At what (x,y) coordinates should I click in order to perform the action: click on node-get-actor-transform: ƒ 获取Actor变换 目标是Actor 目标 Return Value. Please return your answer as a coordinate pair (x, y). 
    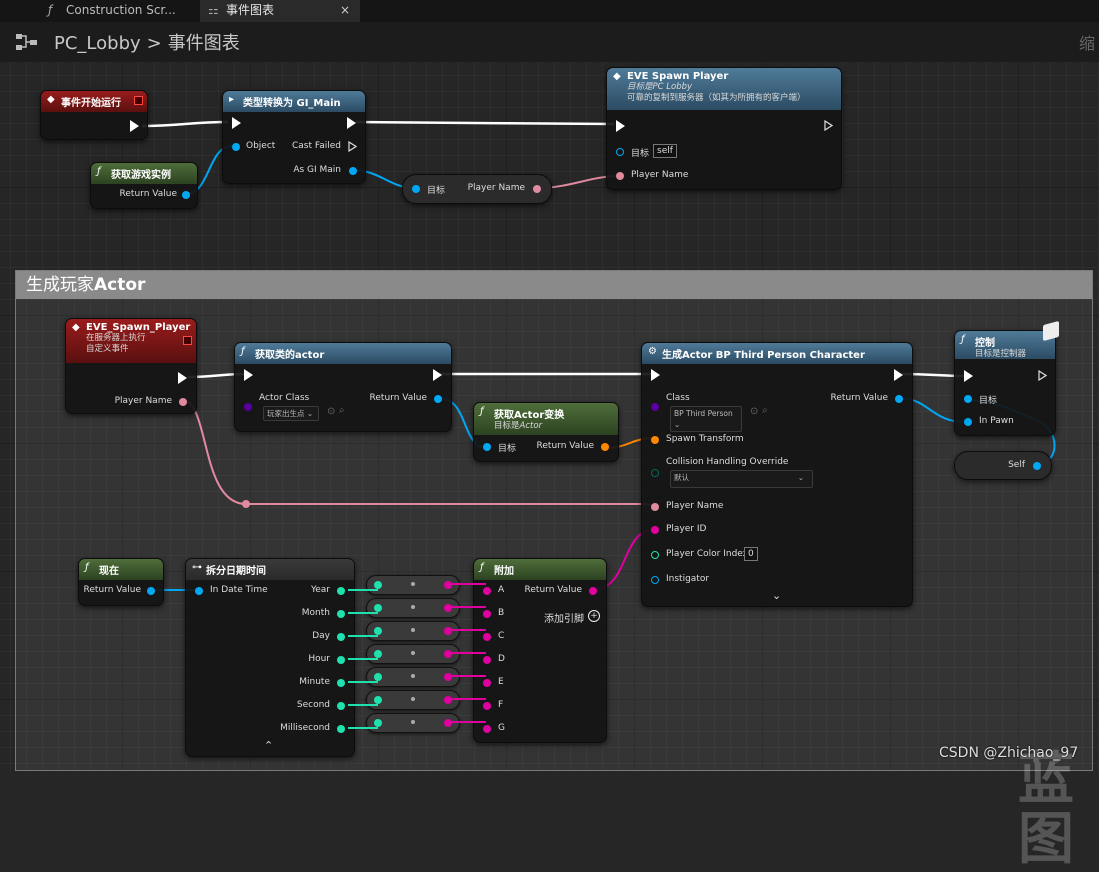
    Looking at the image, I should click on (546, 432).